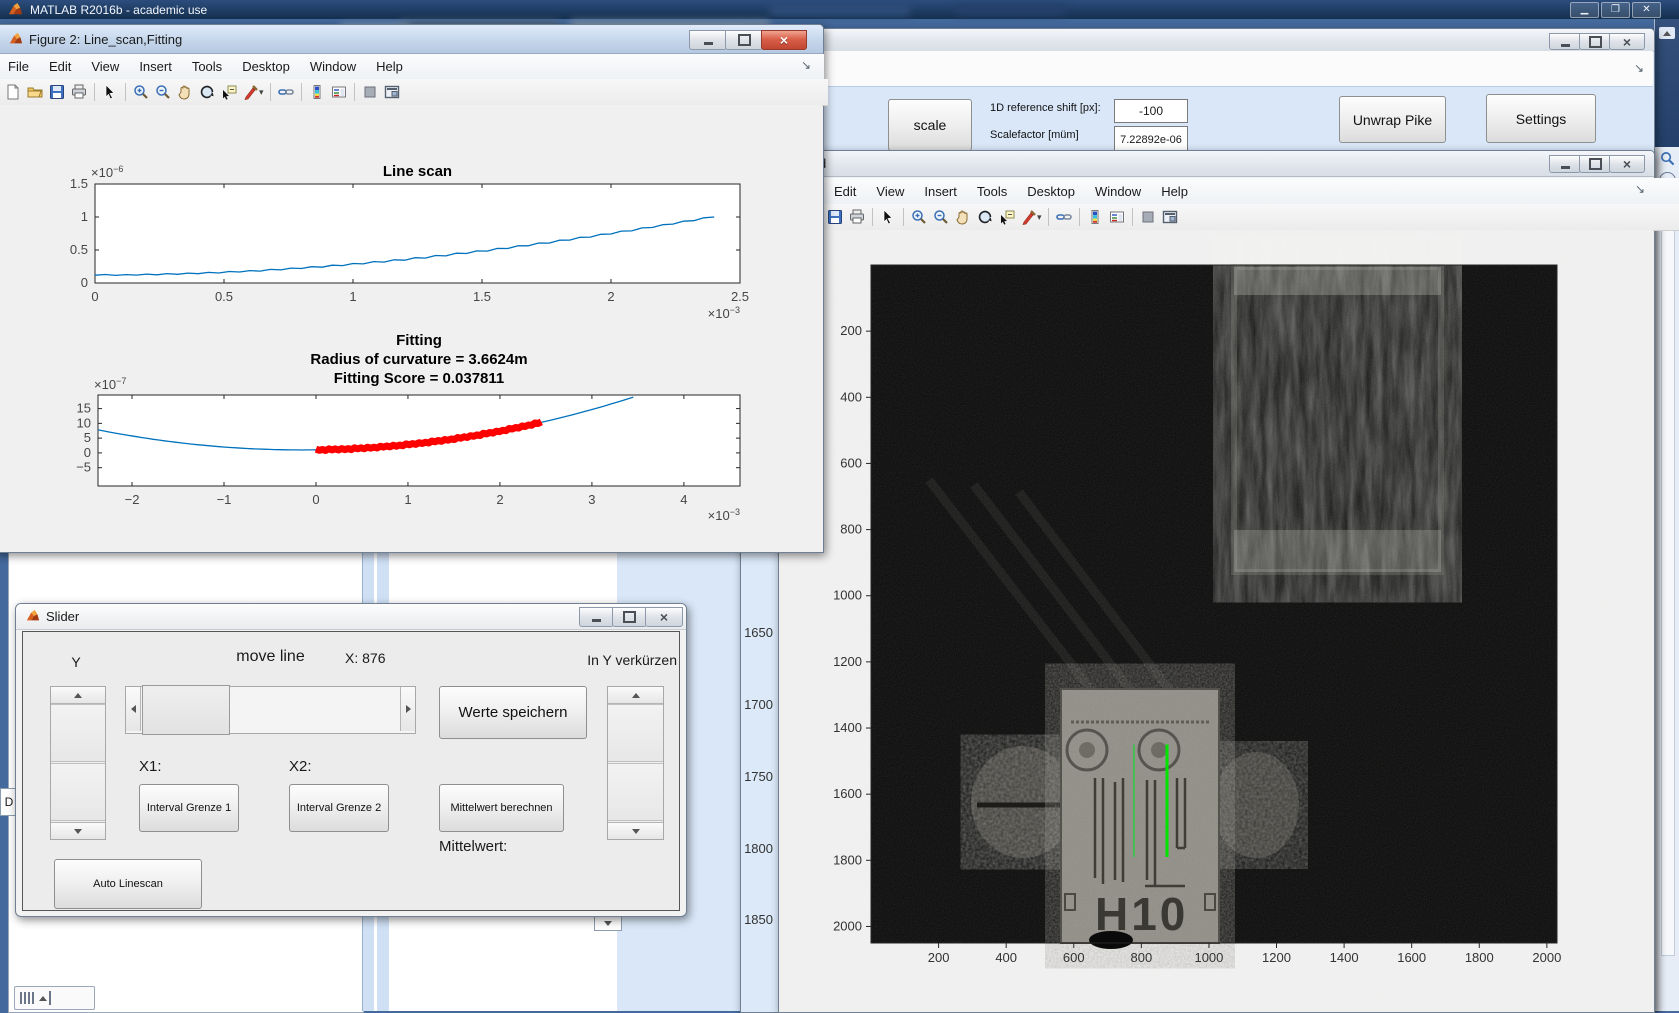 The height and width of the screenshot is (1013, 1679). I want to click on scale-button: scale, so click(930, 125).